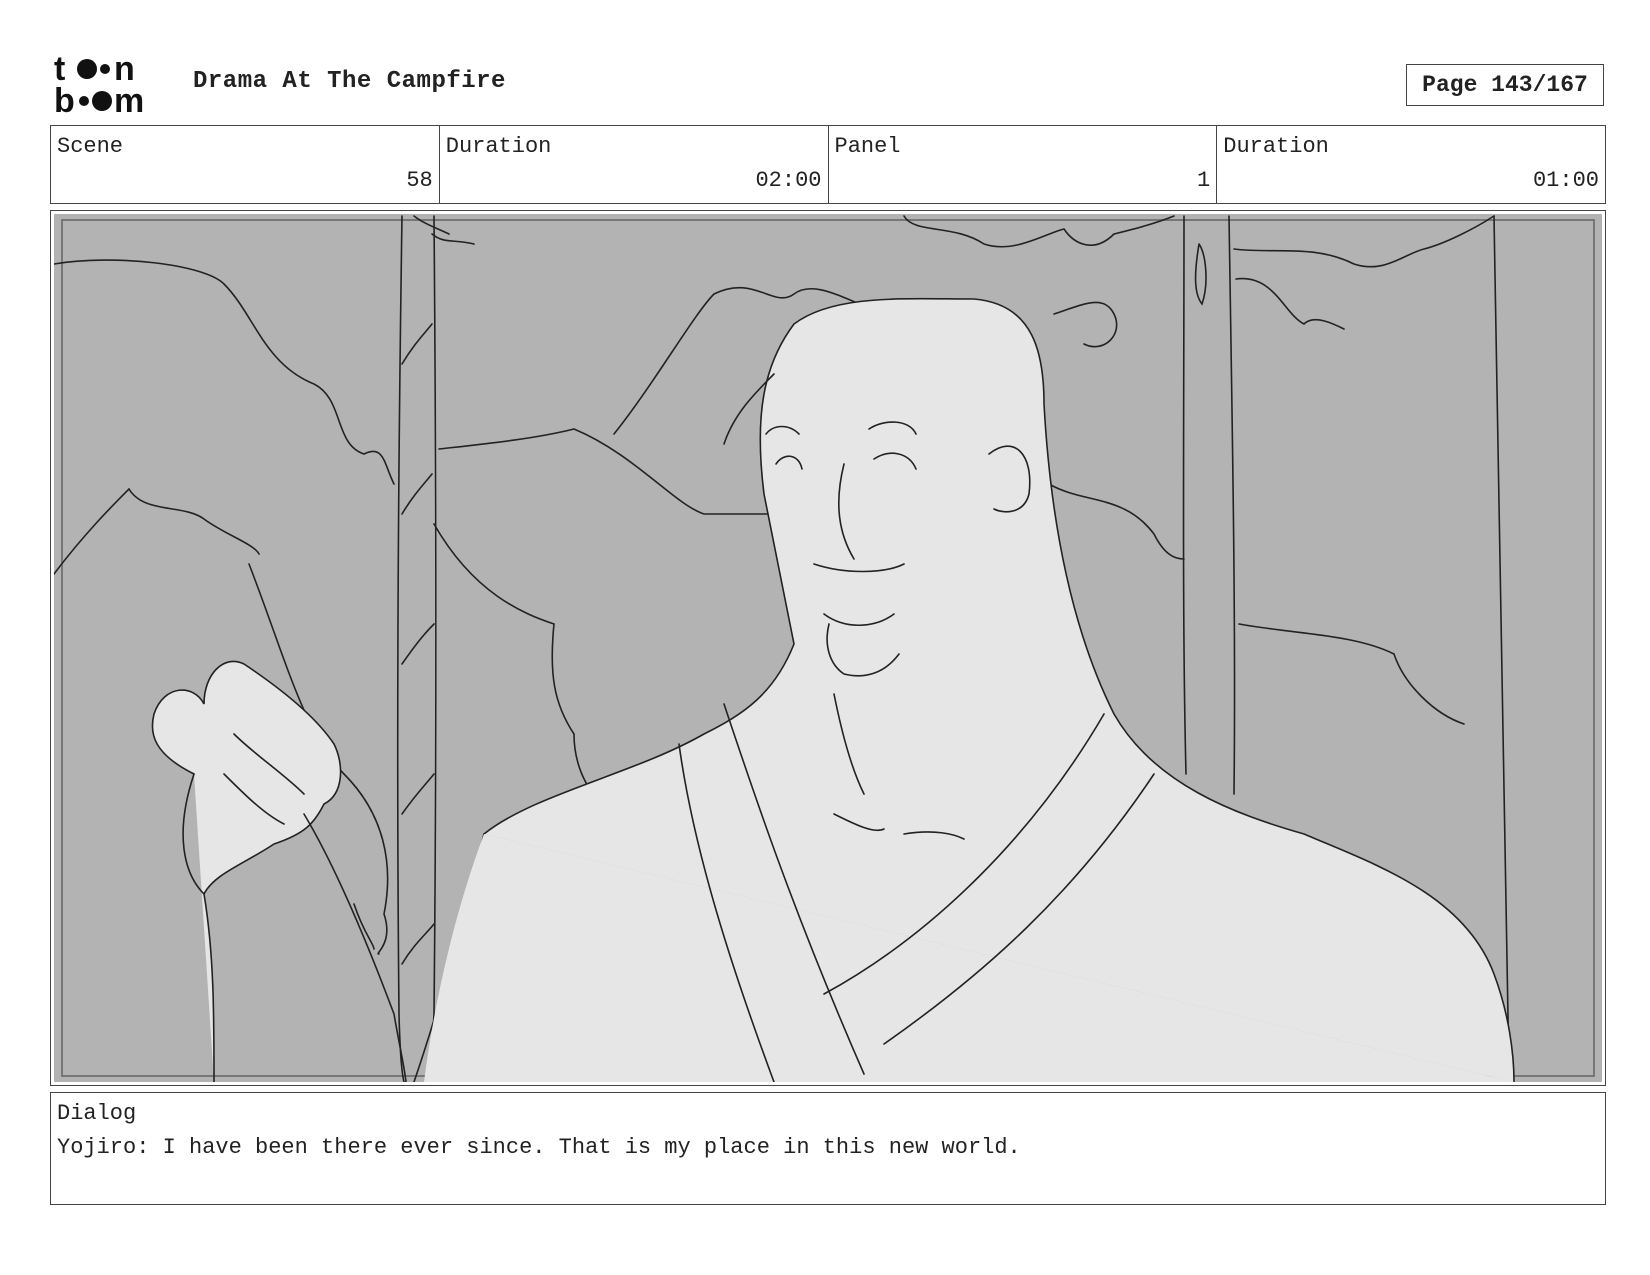 Image resolution: width=1650 pixels, height=1275 pixels. What do you see at coordinates (90, 146) in the screenshot?
I see `scene-label: Scene` at bounding box center [90, 146].